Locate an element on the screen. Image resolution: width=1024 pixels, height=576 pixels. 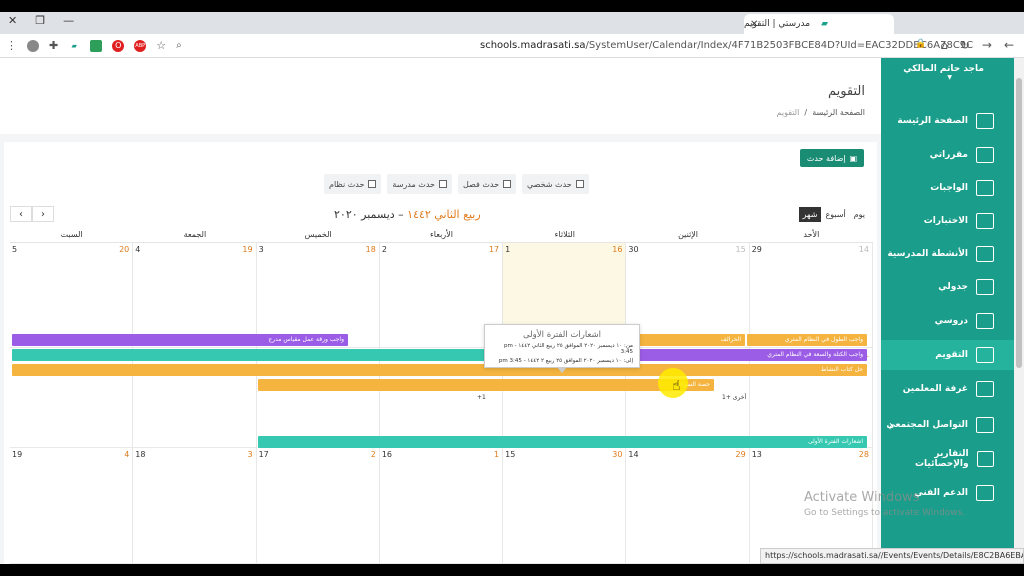
pointer-cursor-icon: ☝ is located at coordinates (676, 386).